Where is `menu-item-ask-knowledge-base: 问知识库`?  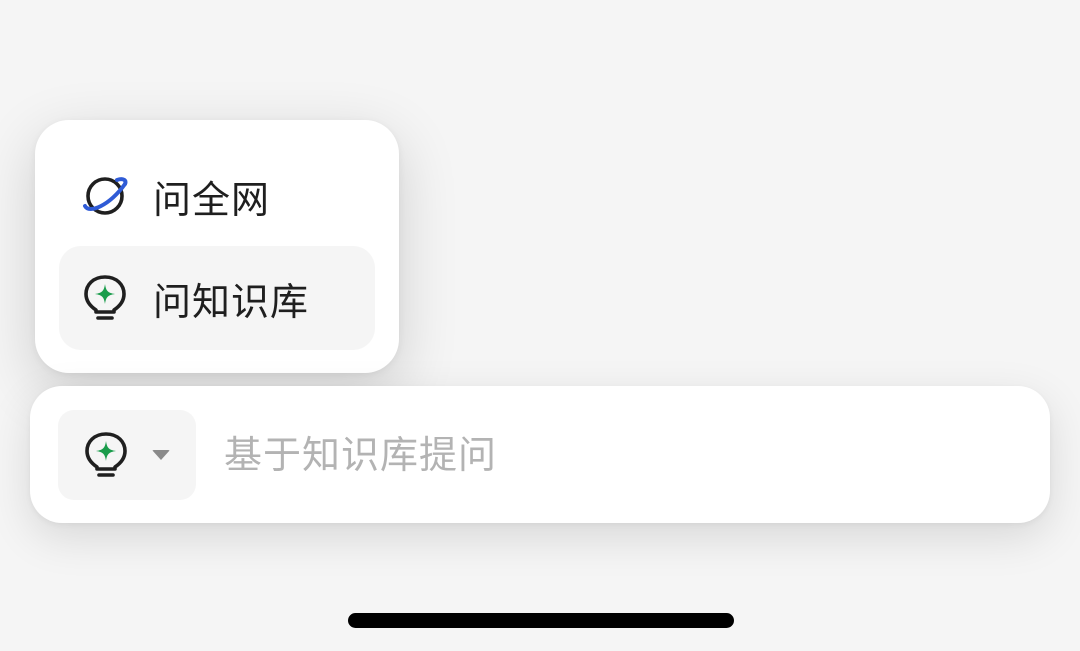
menu-item-ask-knowledge-base: 问知识库 is located at coordinates (217, 298).